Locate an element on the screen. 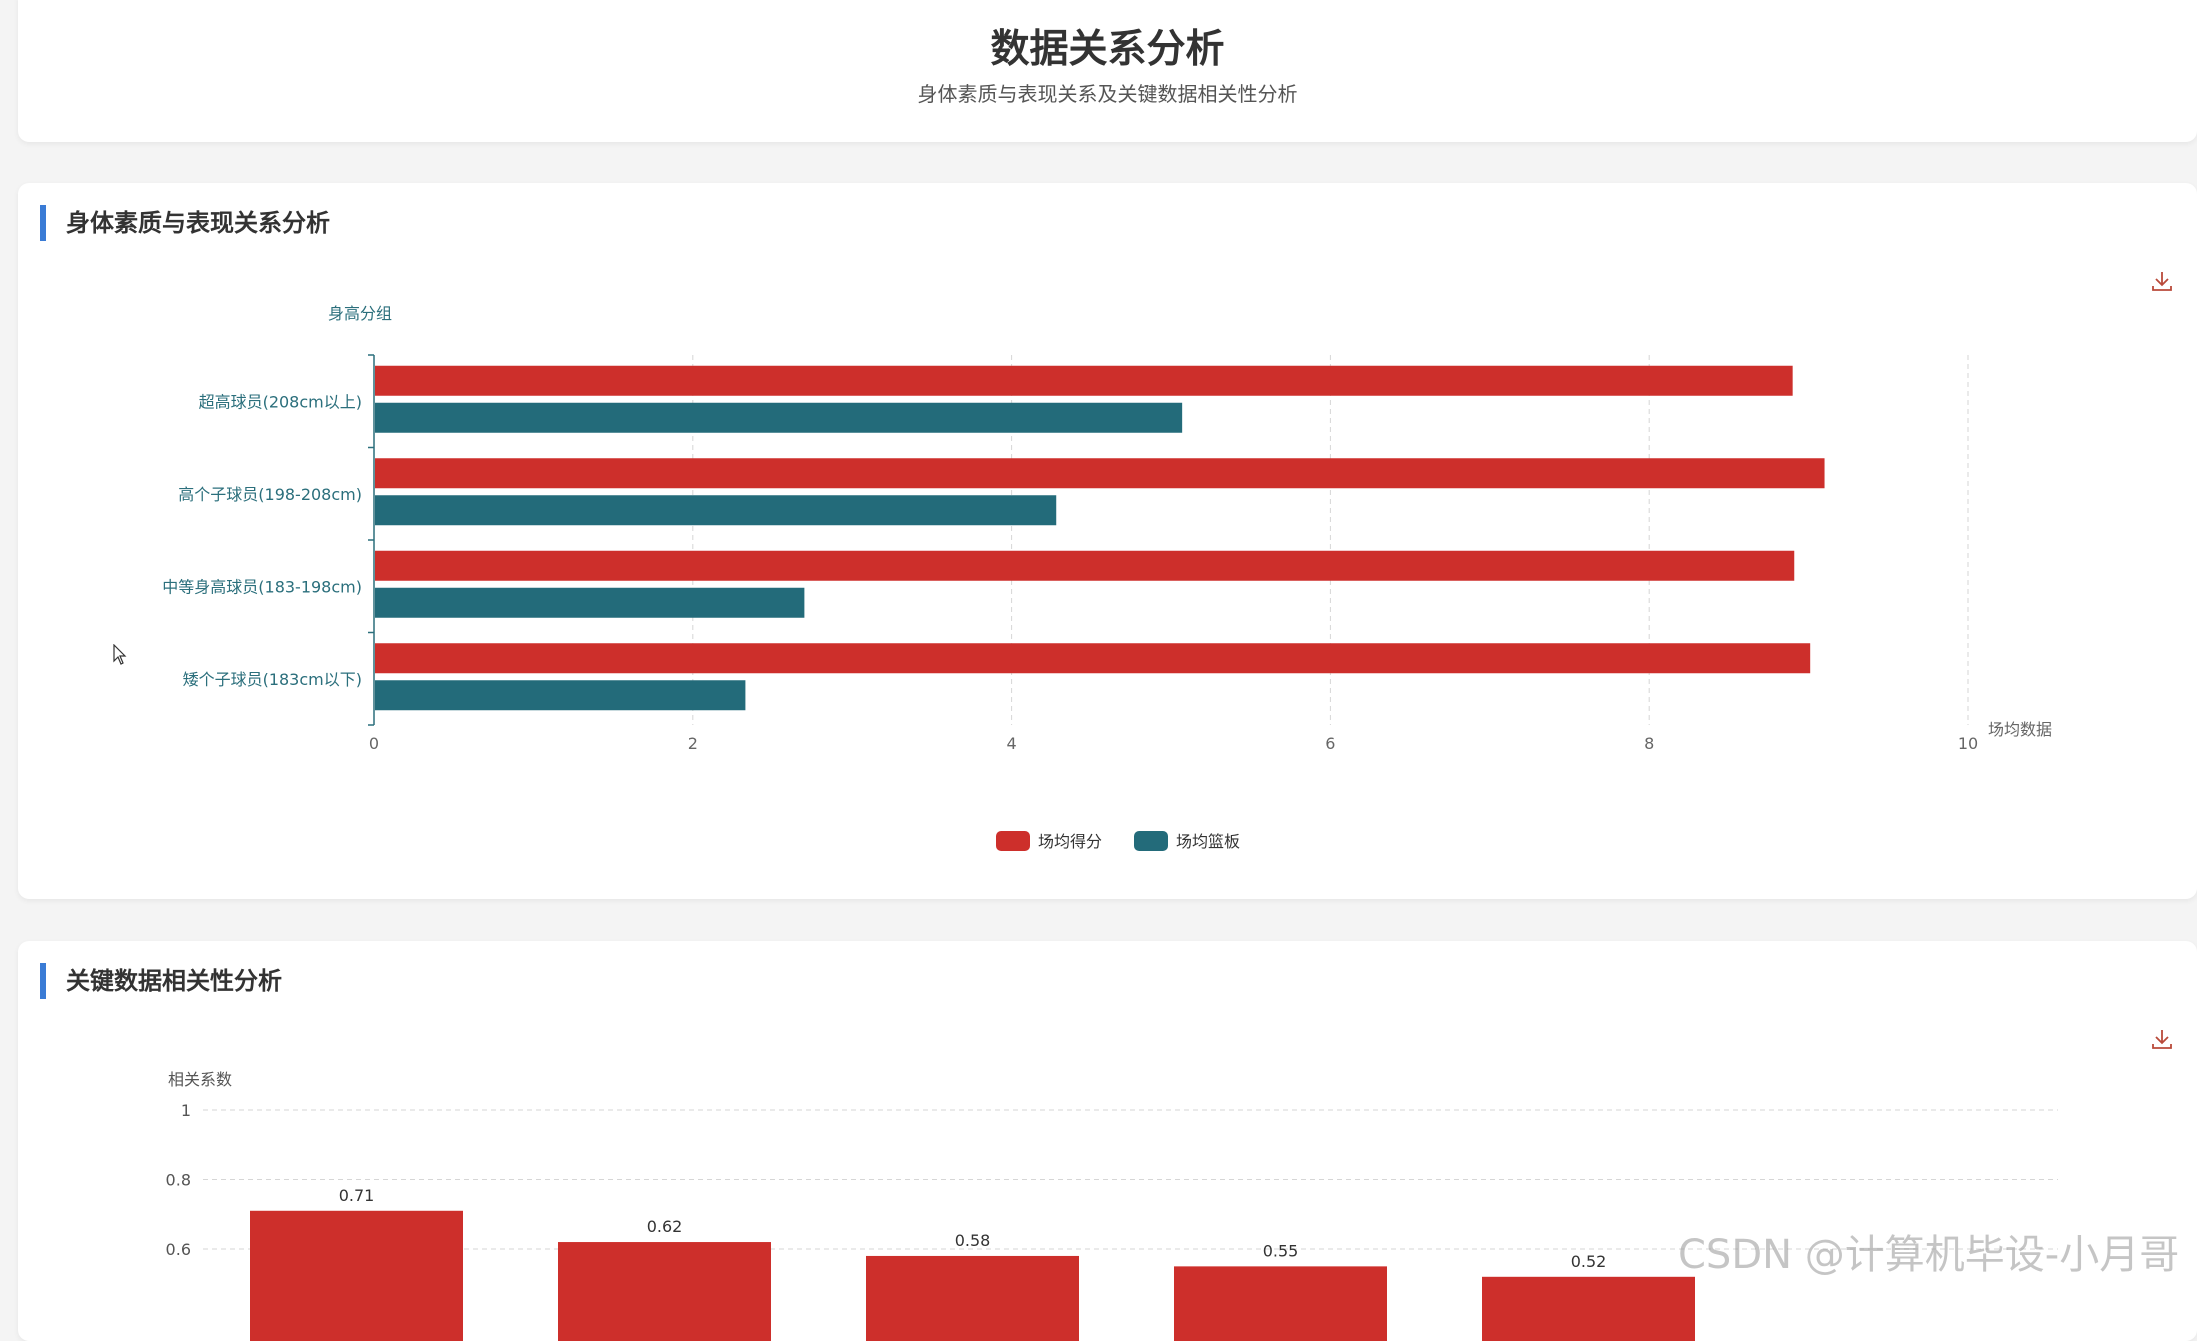 The width and height of the screenshot is (2197, 1341). y-tick-label: 1 is located at coordinates (186, 1110).